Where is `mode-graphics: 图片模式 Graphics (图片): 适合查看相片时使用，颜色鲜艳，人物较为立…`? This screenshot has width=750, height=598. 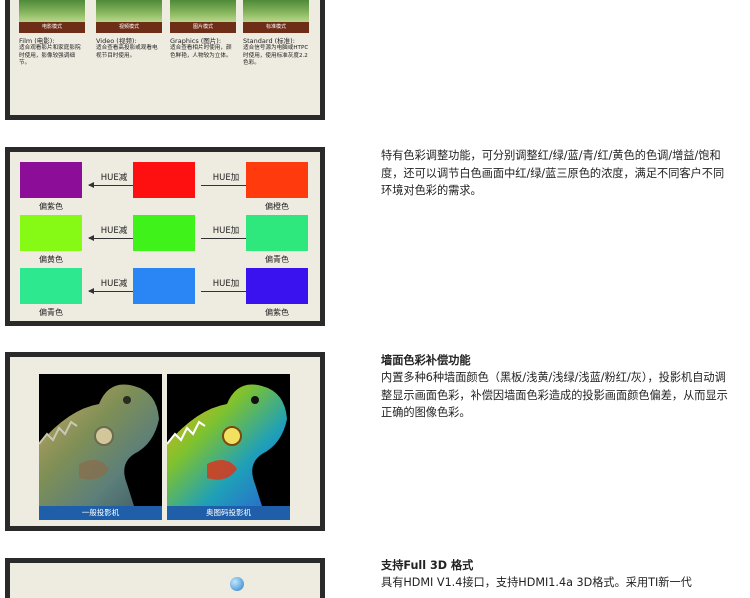
mode-graphics: 图片模式 Graphics (图片): 适合查看相片时使用，颜色鲜艳，人物较为立… is located at coordinates (203, 30).